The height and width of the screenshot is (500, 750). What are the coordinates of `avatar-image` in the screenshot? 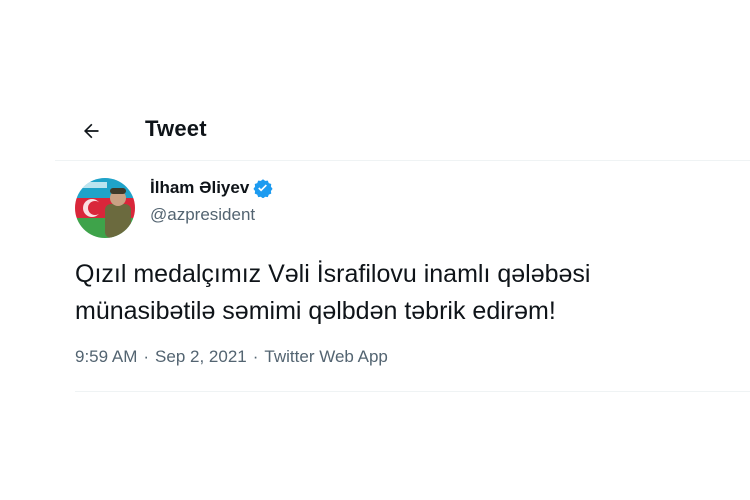 It's located at (105, 208).